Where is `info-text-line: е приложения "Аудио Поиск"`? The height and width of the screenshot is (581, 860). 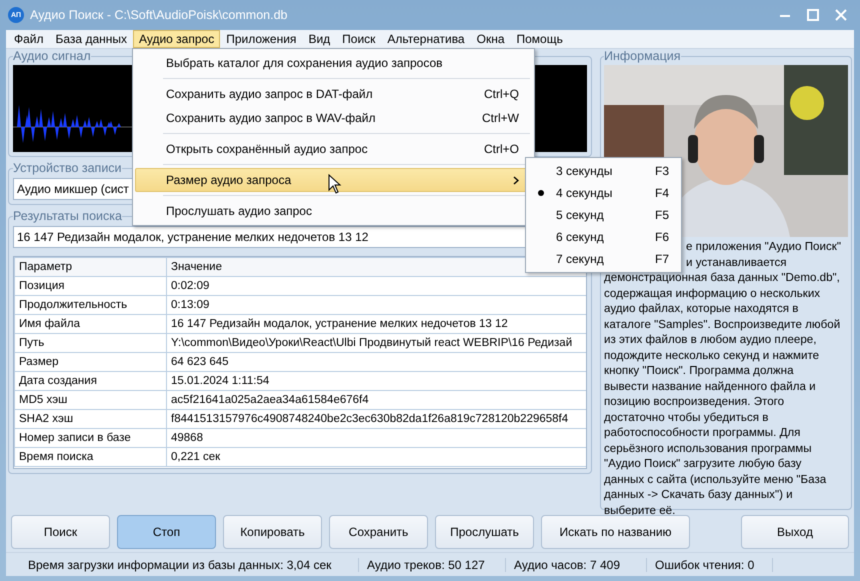 info-text-line: е приложения "Аудио Поиск" is located at coordinates (764, 246).